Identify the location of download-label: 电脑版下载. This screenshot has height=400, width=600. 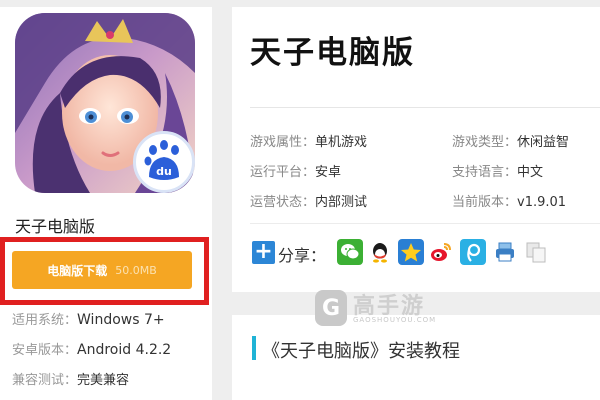
(77, 270).